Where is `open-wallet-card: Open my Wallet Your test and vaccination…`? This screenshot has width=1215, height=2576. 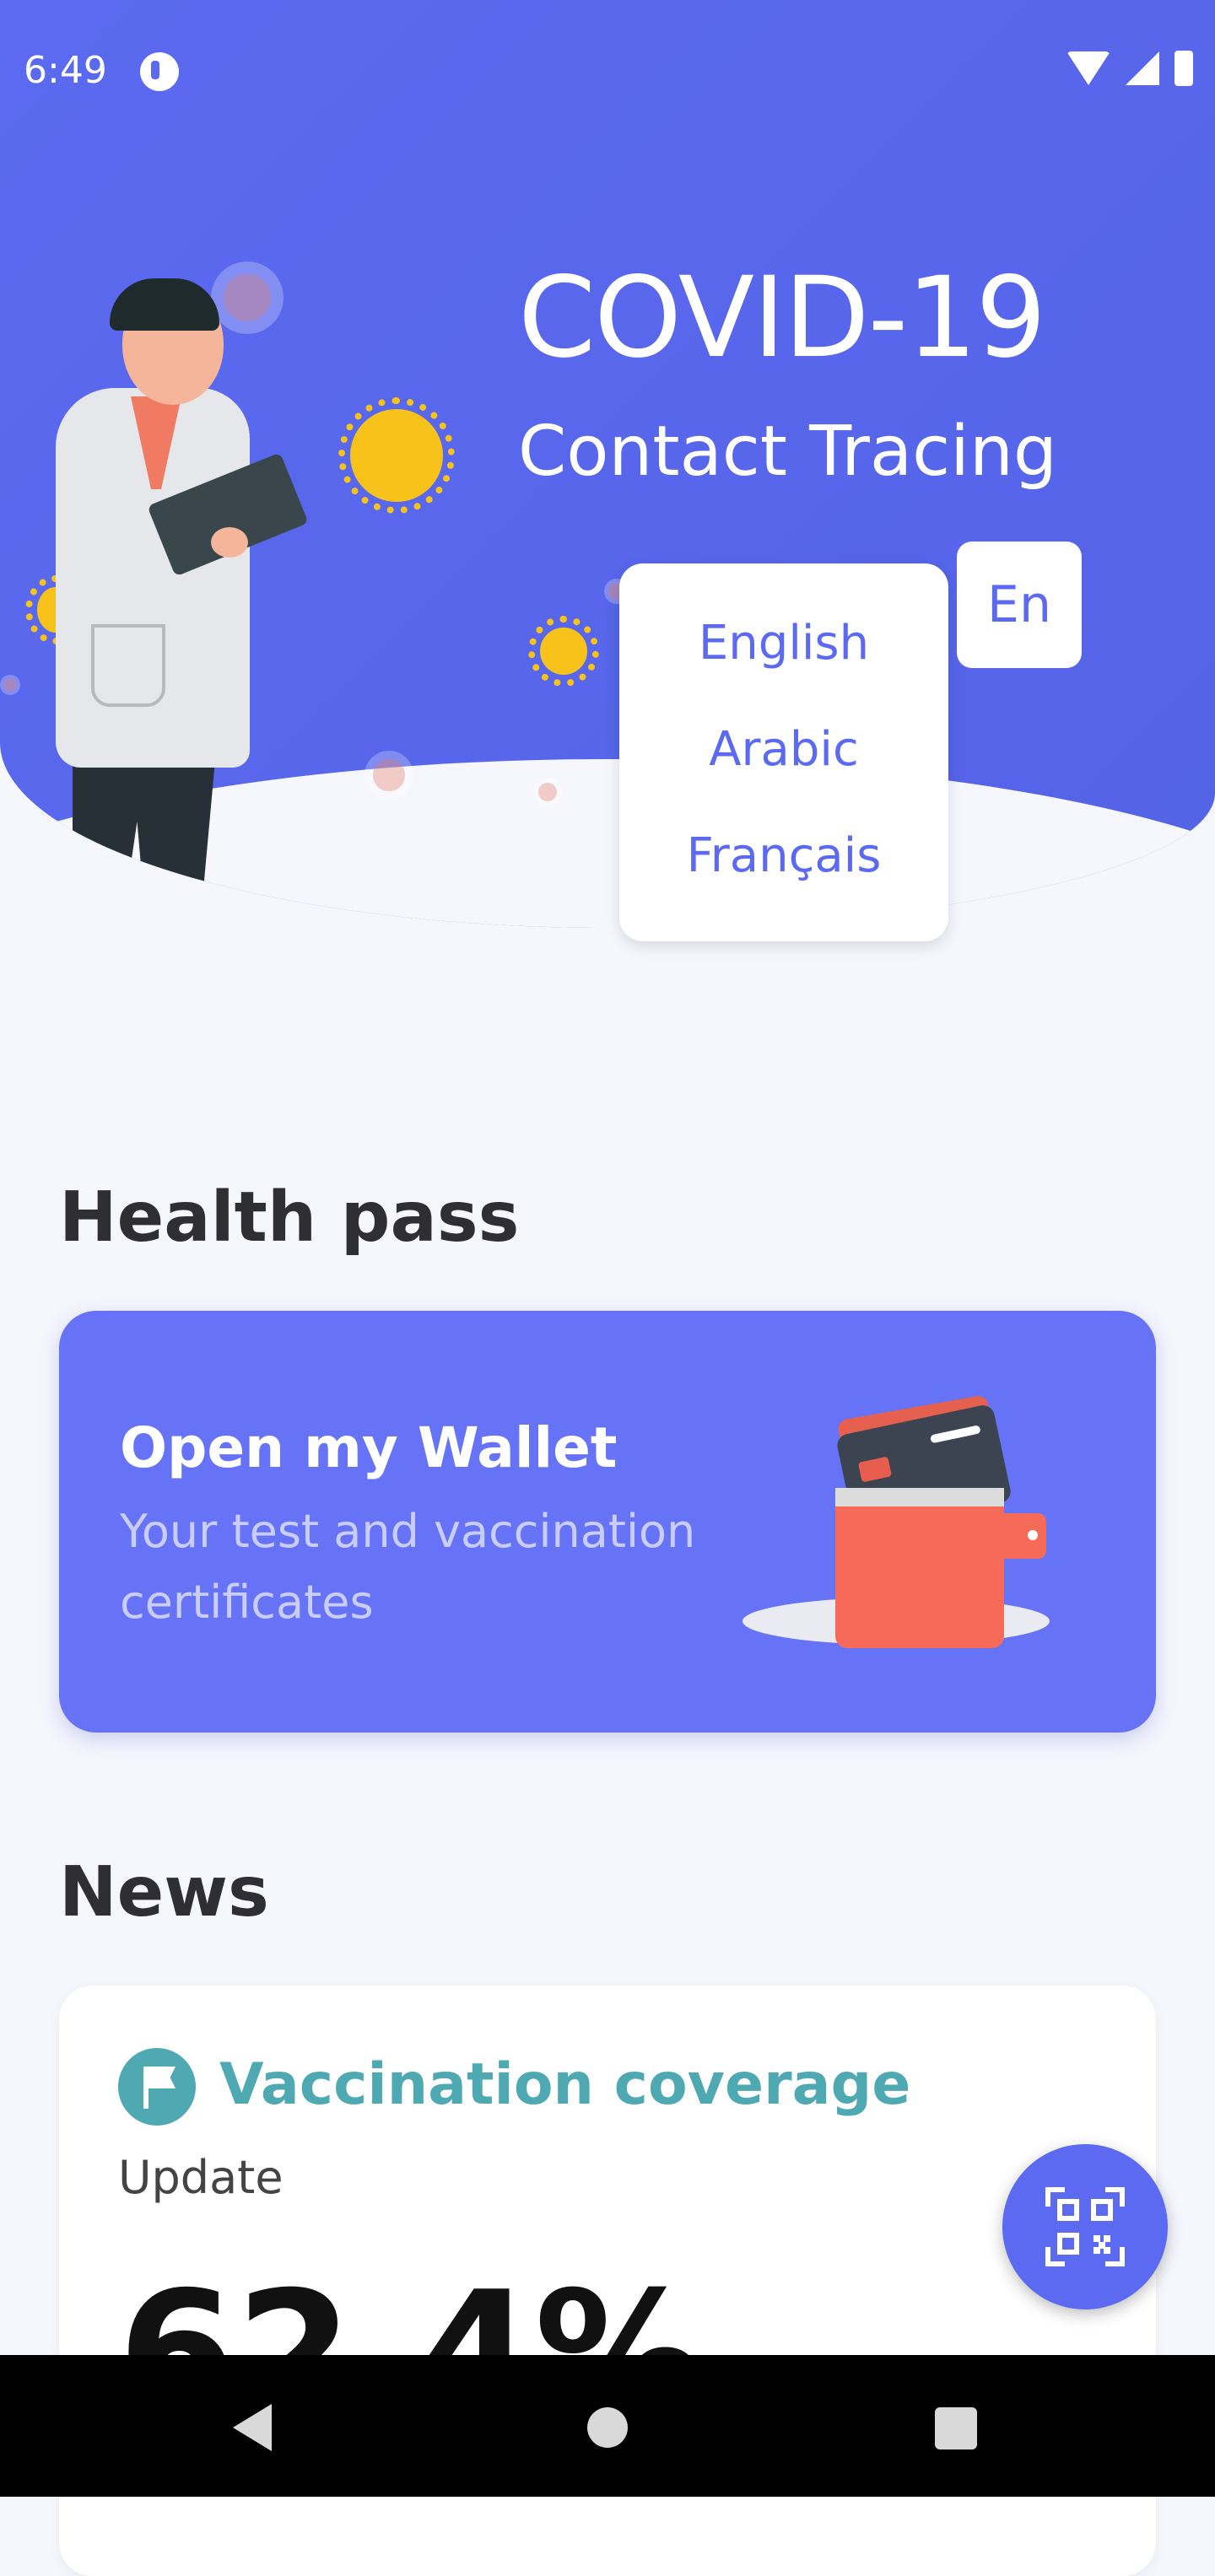 open-wallet-card: Open my Wallet Your test and vaccination… is located at coordinates (607, 1522).